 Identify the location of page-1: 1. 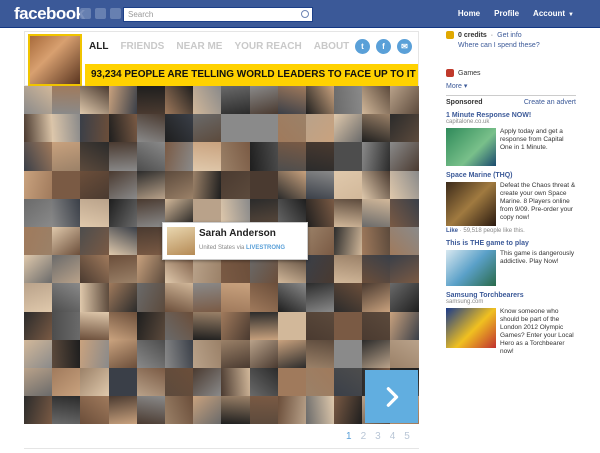
(349, 436).